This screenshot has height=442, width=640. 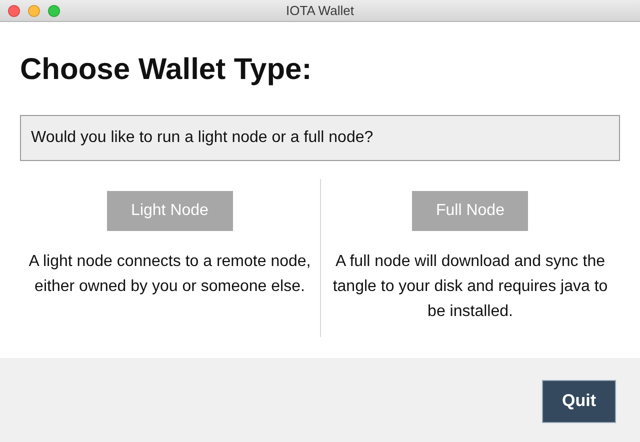 What do you see at coordinates (470, 287) in the screenshot?
I see `option-description: A full node will download and sync the tangle to your disk and requires java to be installed.` at bounding box center [470, 287].